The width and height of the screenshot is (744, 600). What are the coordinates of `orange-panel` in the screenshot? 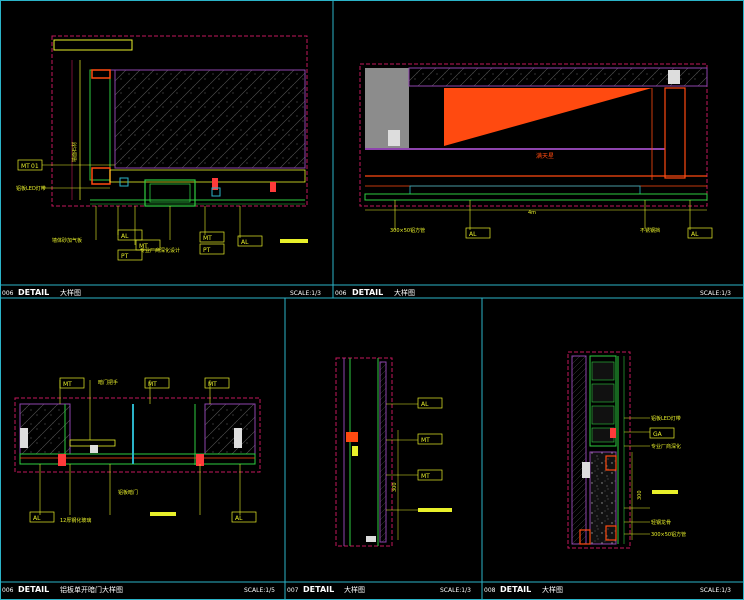 It's located at (548, 117).